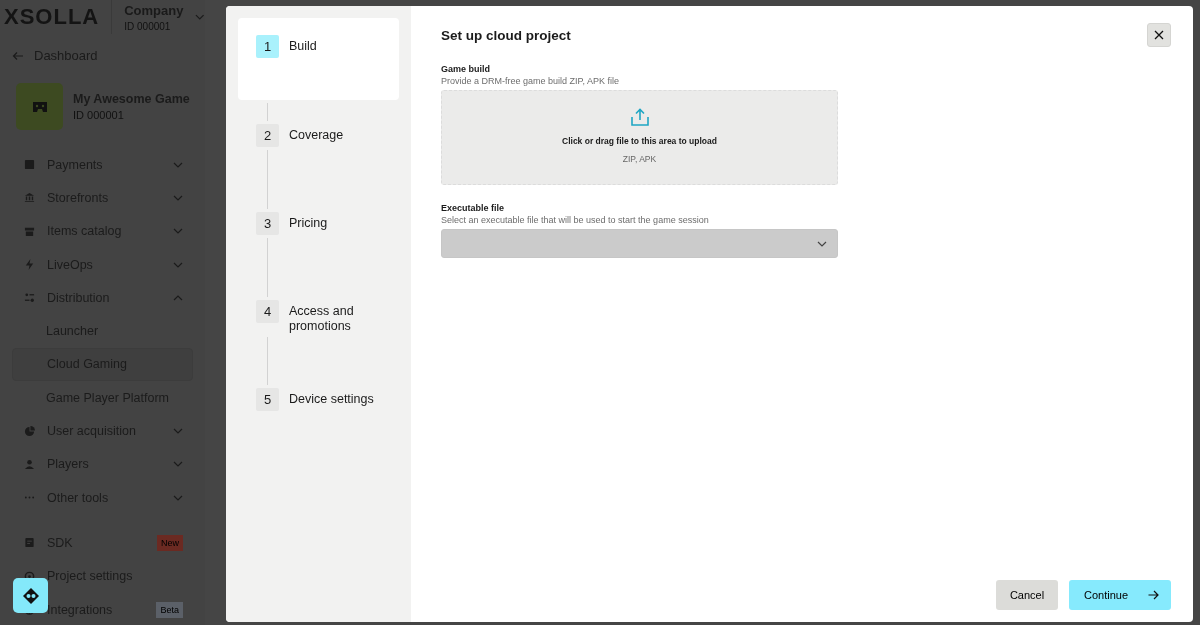 This screenshot has height=625, width=1200. What do you see at coordinates (29, 198) in the screenshot?
I see `bank-icon` at bounding box center [29, 198].